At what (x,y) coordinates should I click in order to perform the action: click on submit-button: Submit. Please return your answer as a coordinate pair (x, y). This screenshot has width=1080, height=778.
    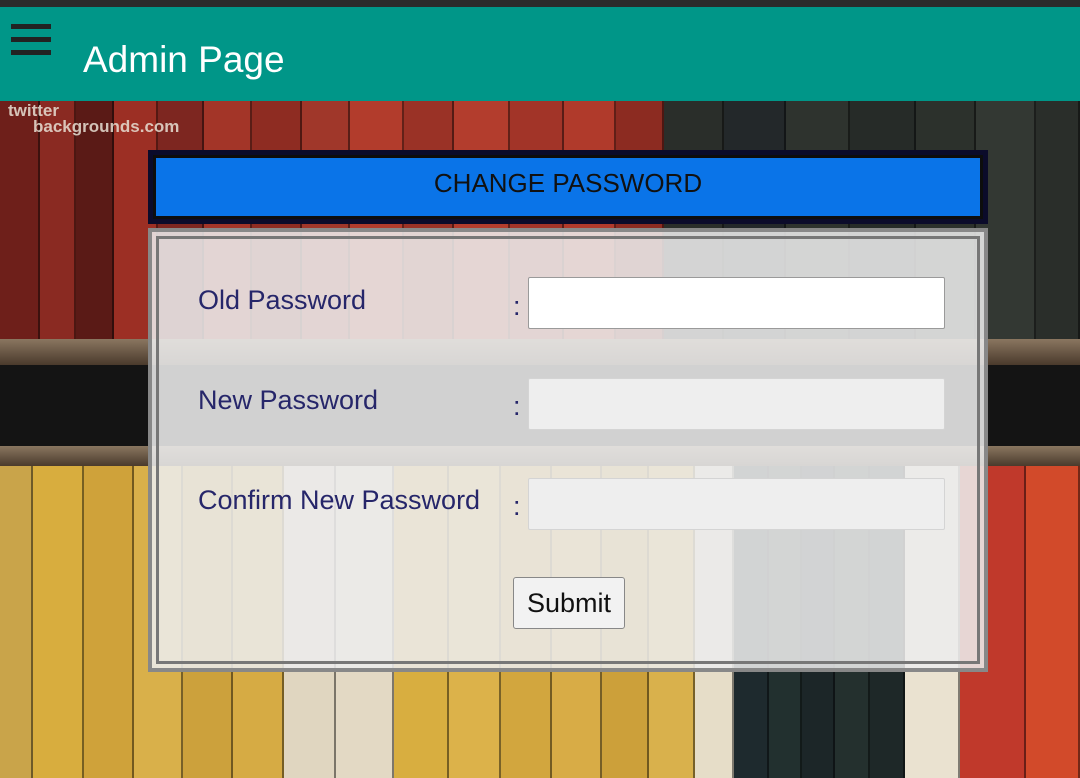
    Looking at the image, I should click on (569, 603).